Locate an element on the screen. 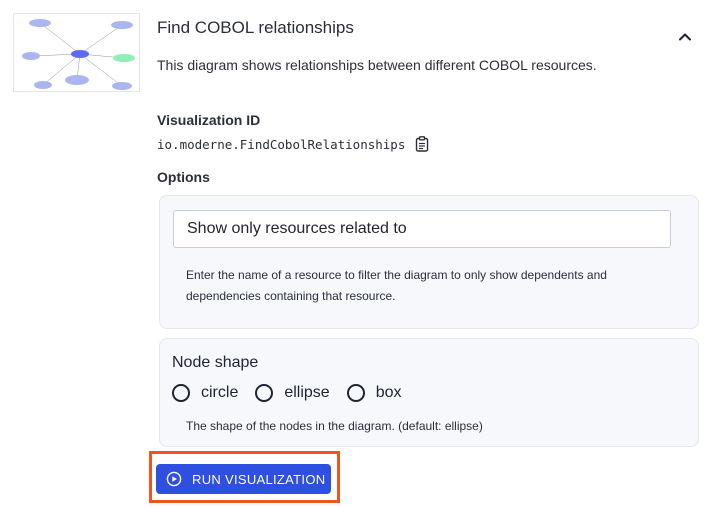 This screenshot has width=714, height=507. node-shape-label: Node shape is located at coordinates (215, 362).